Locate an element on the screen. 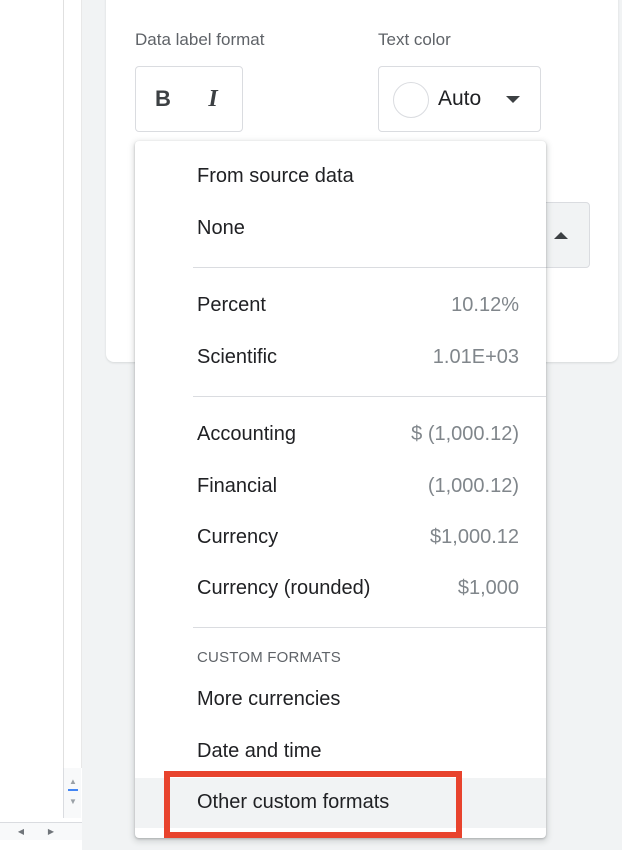 The height and width of the screenshot is (850, 622). spreadsheet-grid is located at coordinates (41, 425).